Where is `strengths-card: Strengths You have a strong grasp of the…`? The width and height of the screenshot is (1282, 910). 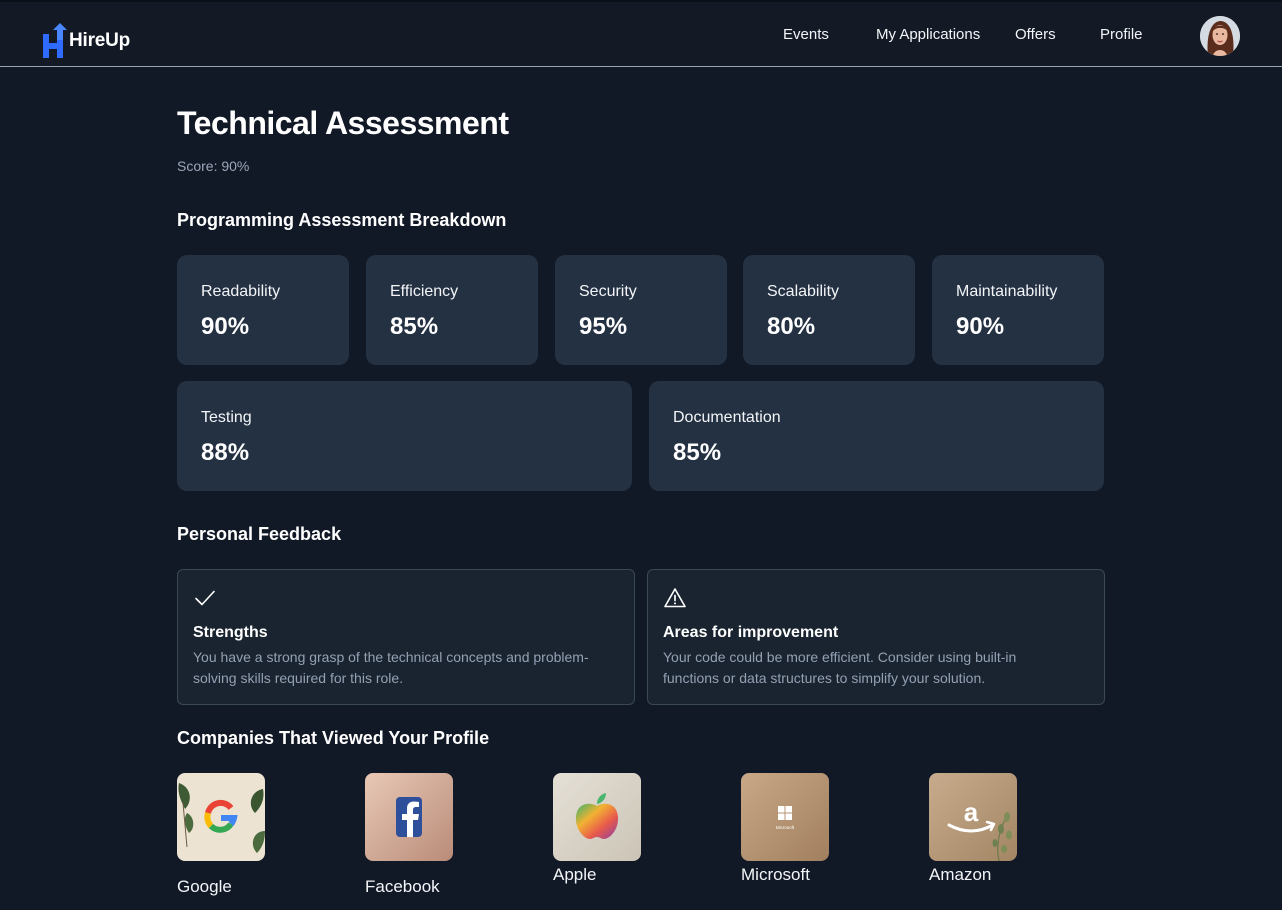 strengths-card: Strengths You have a strong grasp of the… is located at coordinates (406, 637).